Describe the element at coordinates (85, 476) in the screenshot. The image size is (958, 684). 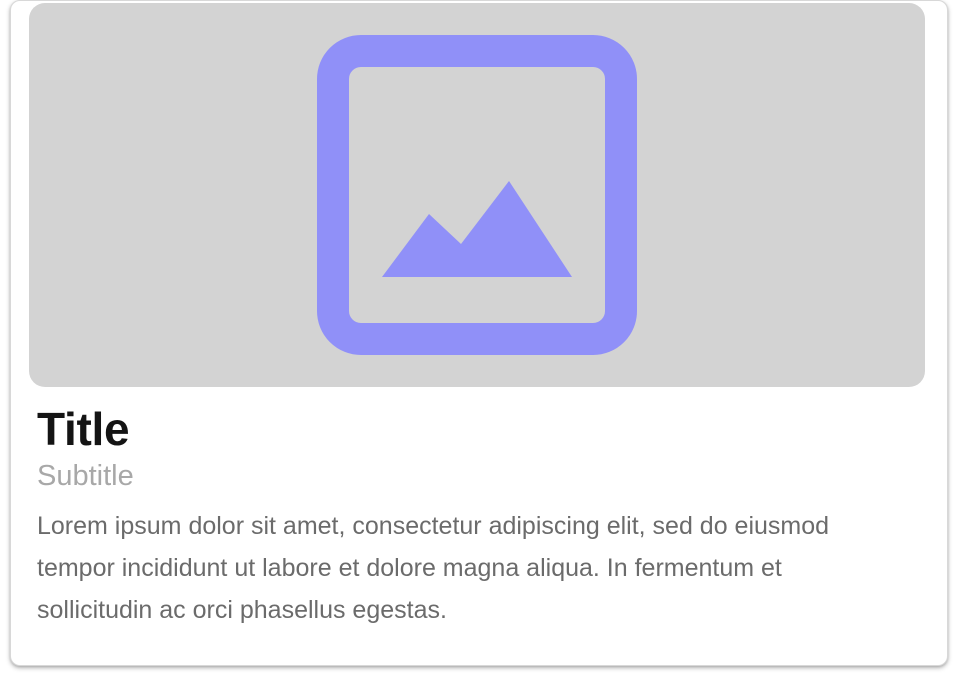
I see `card-subtitle: Subtitle` at that location.